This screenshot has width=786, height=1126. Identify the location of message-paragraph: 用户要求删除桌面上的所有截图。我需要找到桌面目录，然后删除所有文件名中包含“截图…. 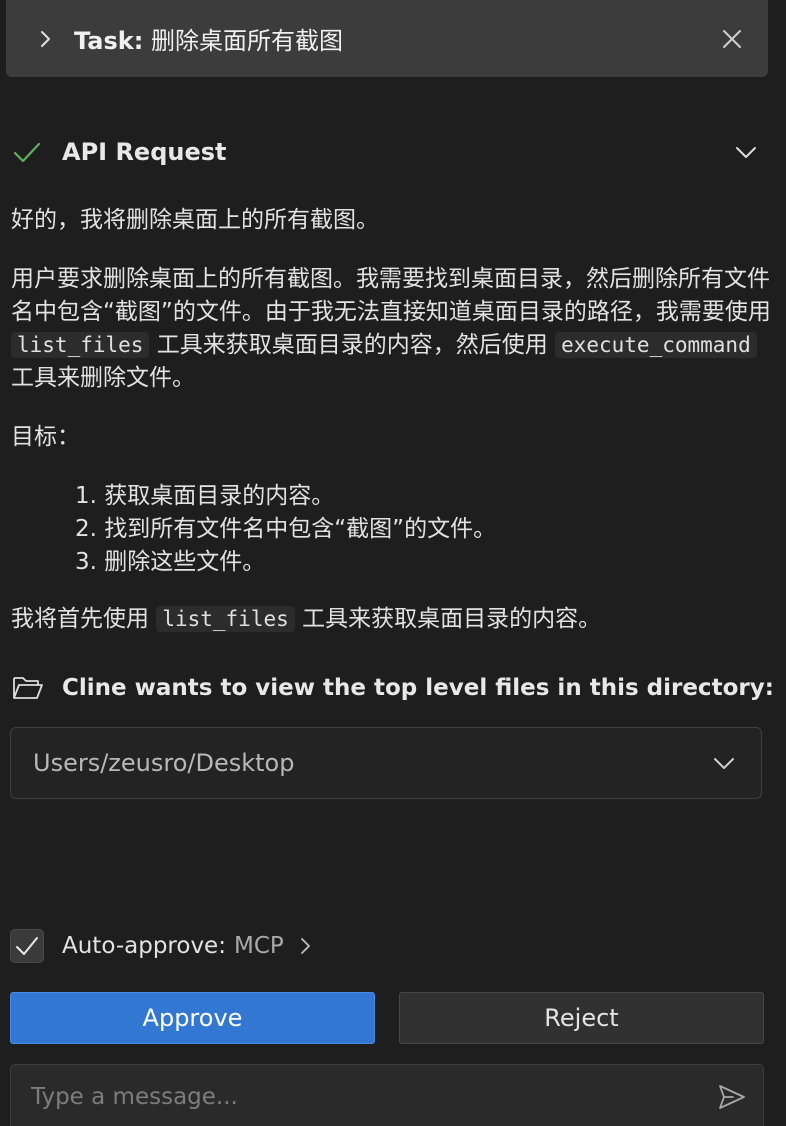
(391, 329).